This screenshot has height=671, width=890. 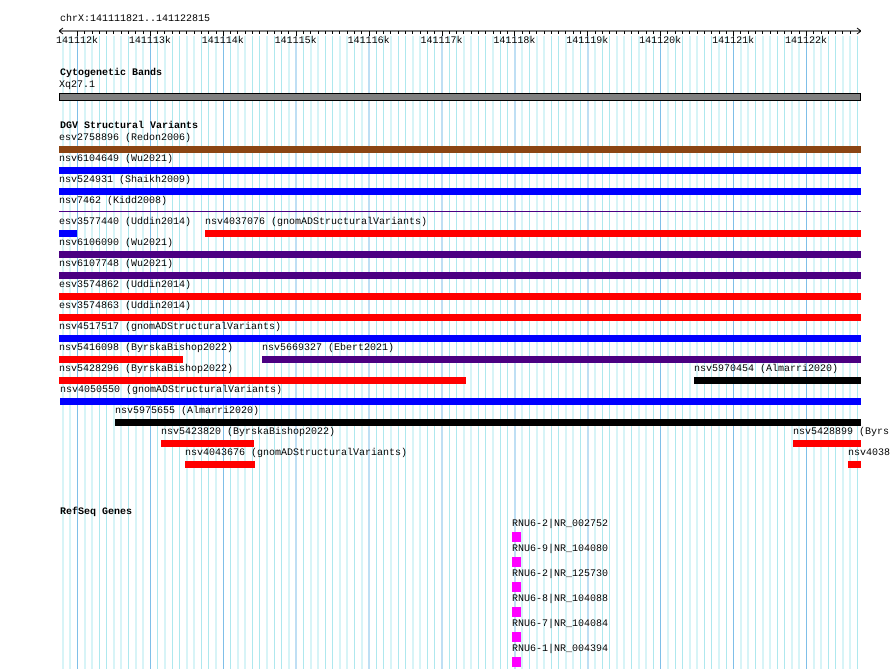 I want to click on feature-label: esv2758896 (Redon2006), so click(x=125, y=139).